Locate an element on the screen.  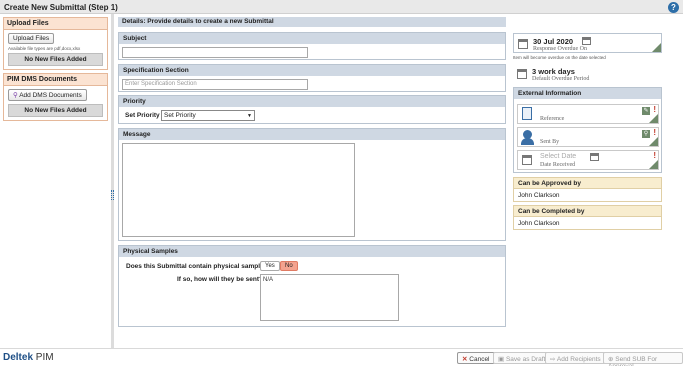
specification-input: Enter Specification Section is located at coordinates (215, 84).